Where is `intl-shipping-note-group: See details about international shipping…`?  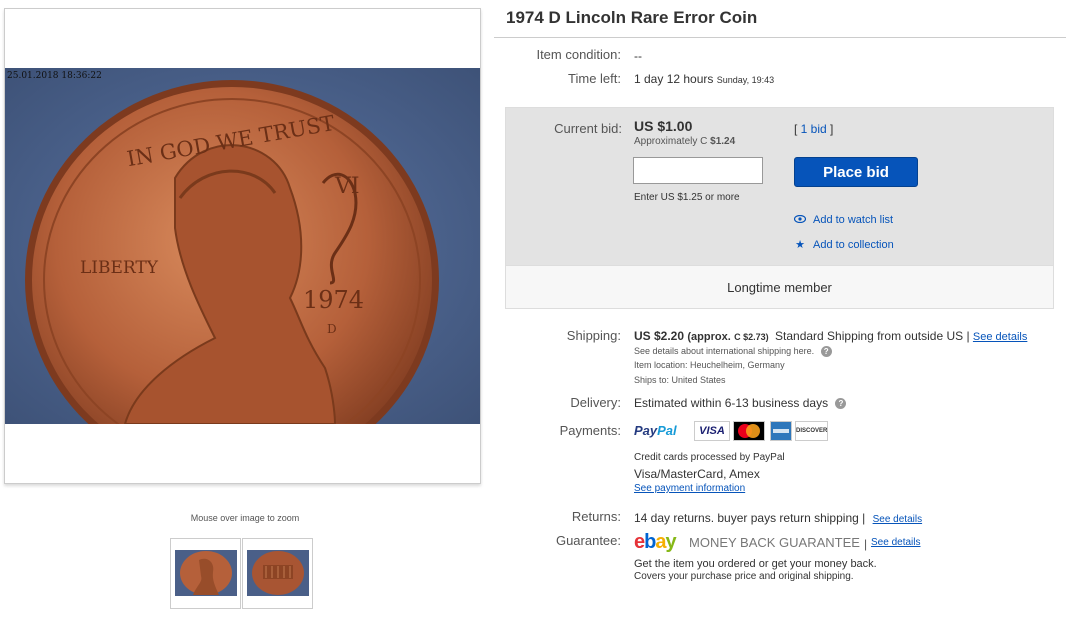 intl-shipping-note-group: See details about international shipping… is located at coordinates (733, 352).